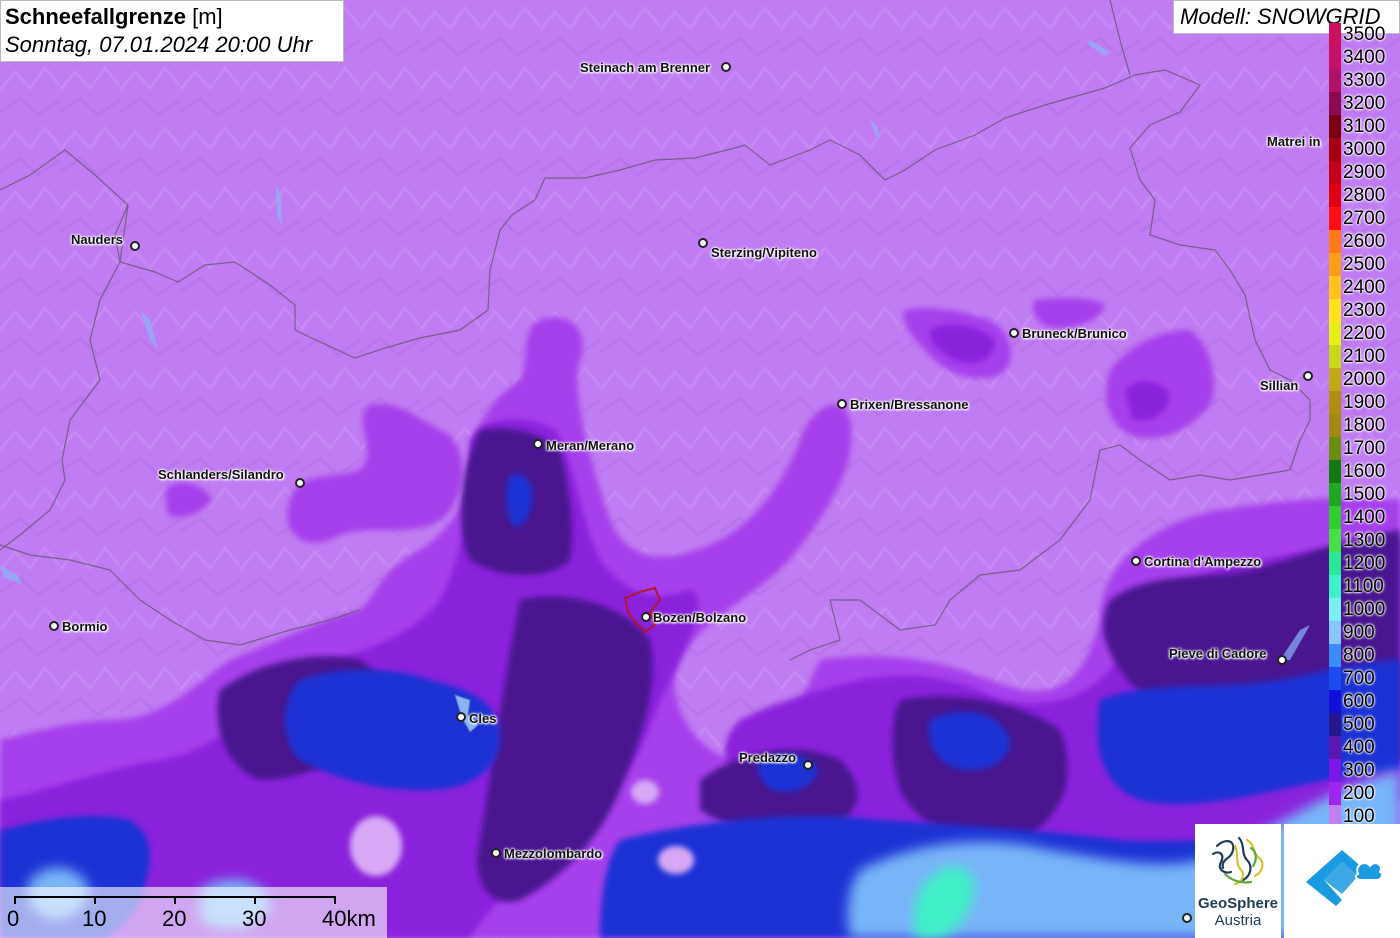 Image resolution: width=1400 pixels, height=938 pixels. Describe the element at coordinates (1359, 770) in the screenshot. I see `legend-label: 300` at that location.